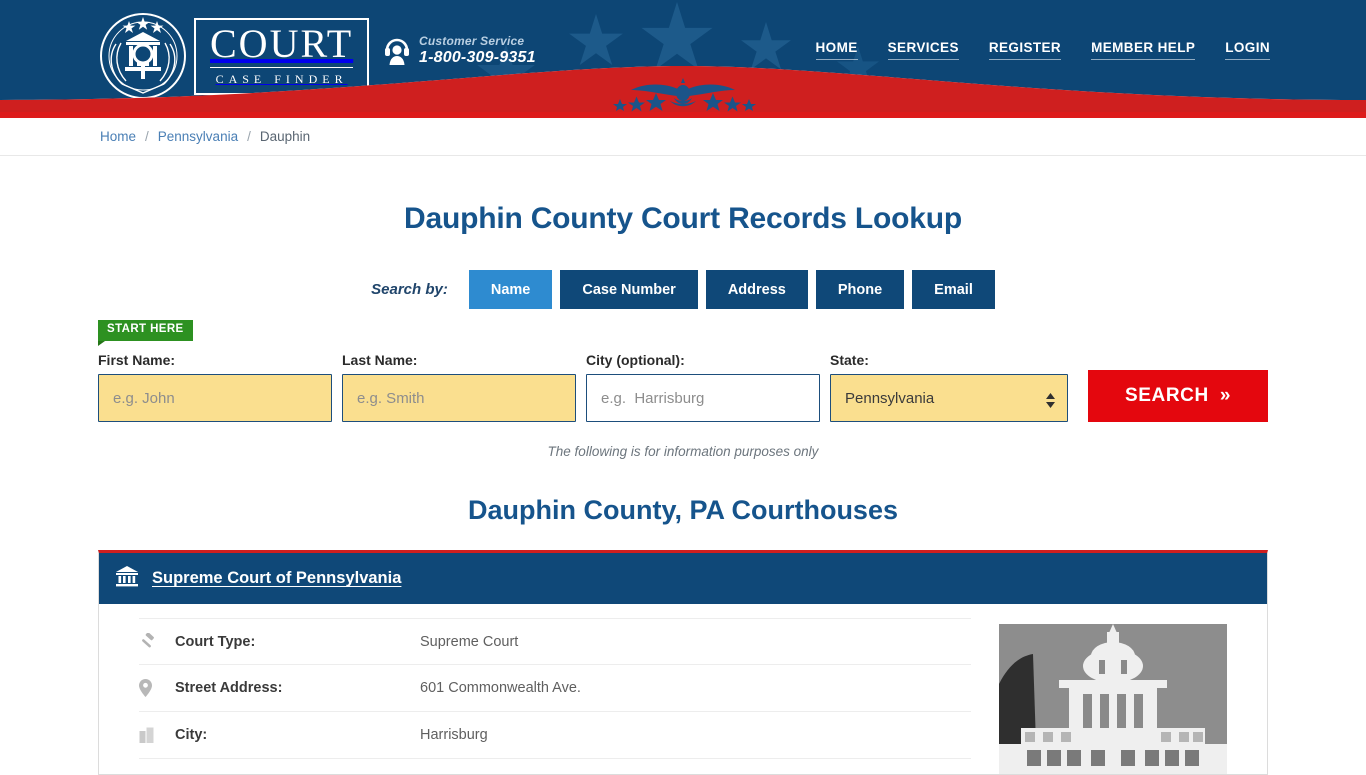 Image resolution: width=1366 pixels, height=775 pixels. I want to click on nav-item-member-help: MEMBER HELP, so click(1143, 50).